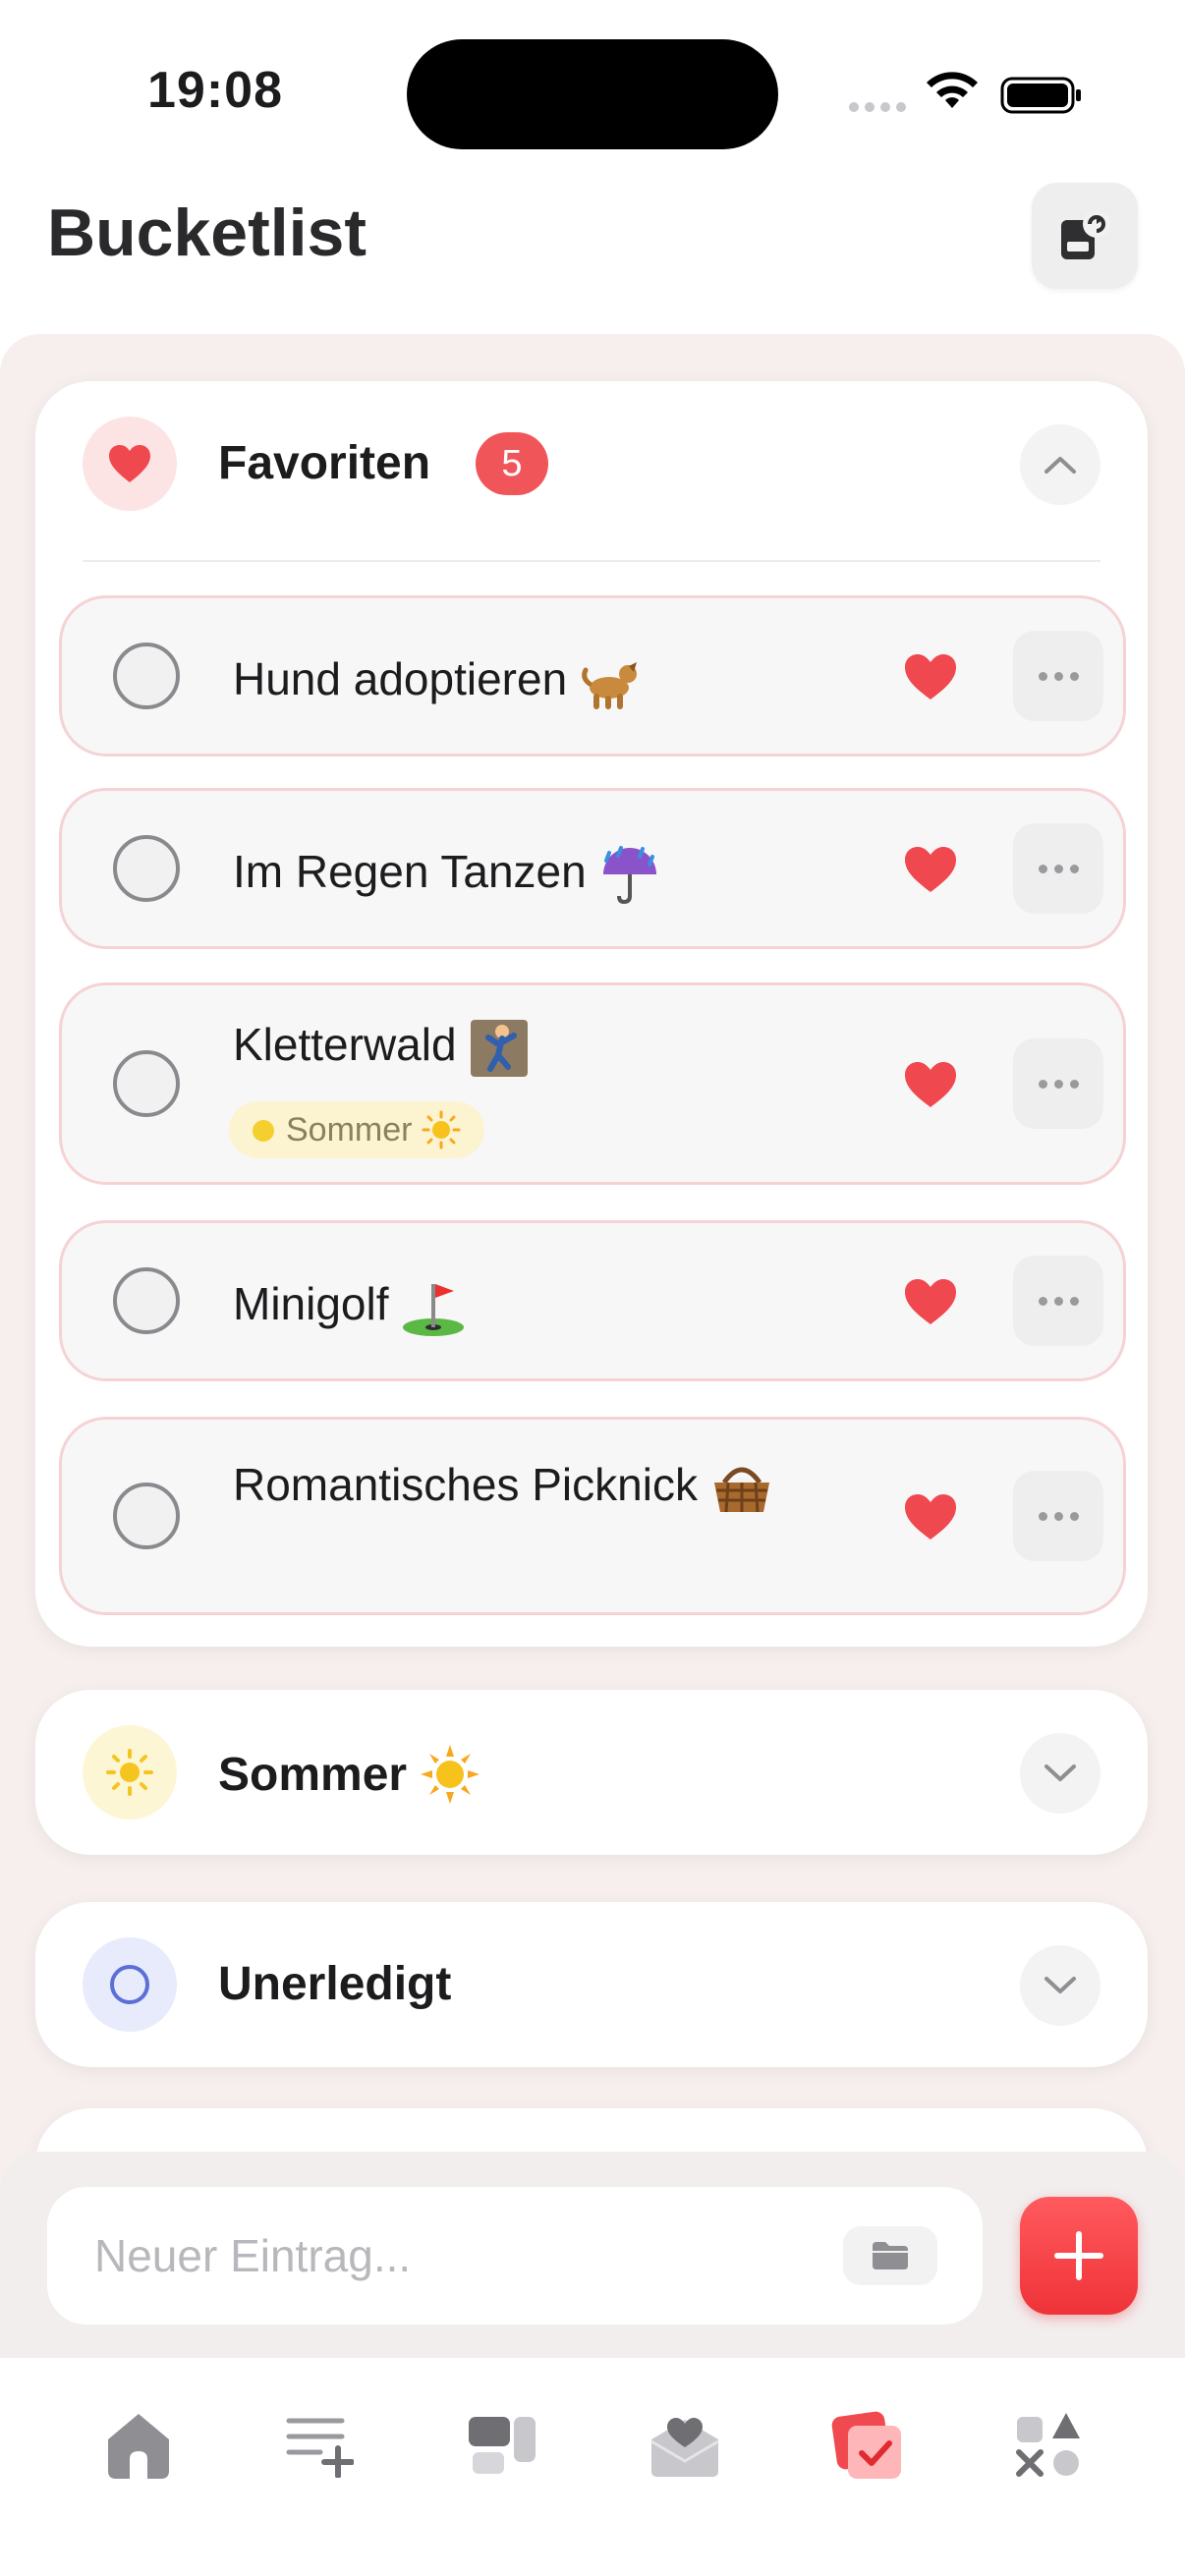  I want to click on widgets-icon, so click(503, 2445).